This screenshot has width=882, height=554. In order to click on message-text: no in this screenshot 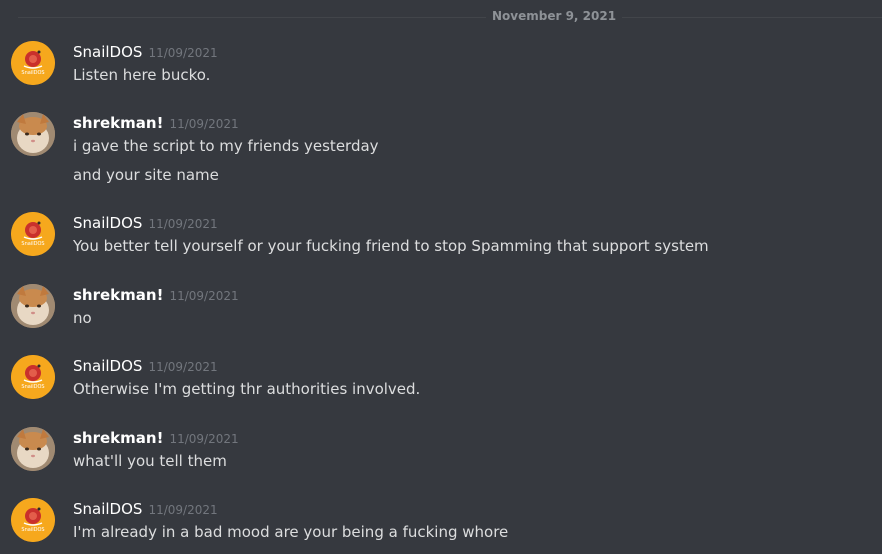, I will do `click(82, 318)`.